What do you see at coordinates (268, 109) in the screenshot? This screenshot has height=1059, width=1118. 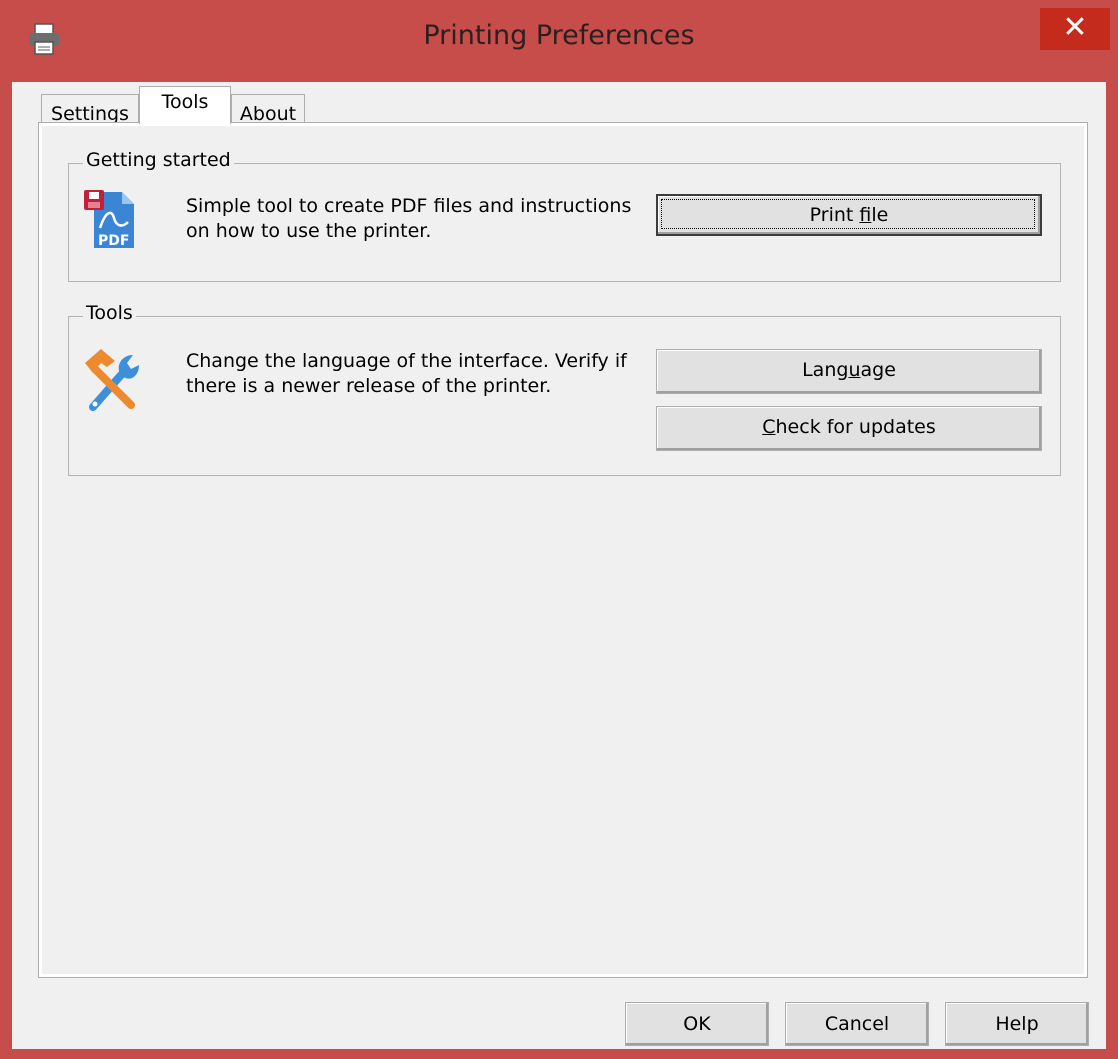 I see `tab-about: About` at bounding box center [268, 109].